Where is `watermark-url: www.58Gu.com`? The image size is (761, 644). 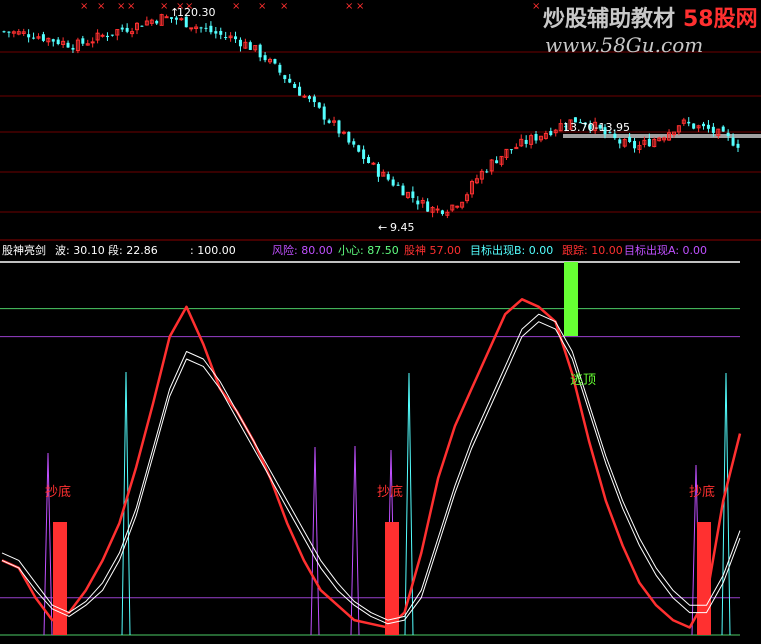
watermark-url: www.58Gu.com is located at coordinates (624, 45).